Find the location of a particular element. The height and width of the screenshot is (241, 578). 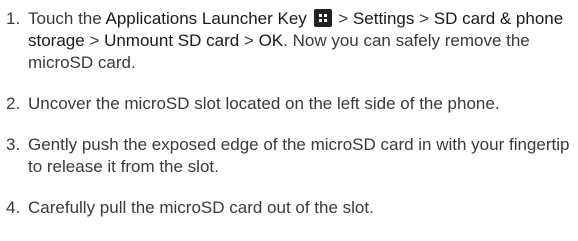

settings-label: Settings is located at coordinates (383, 18).